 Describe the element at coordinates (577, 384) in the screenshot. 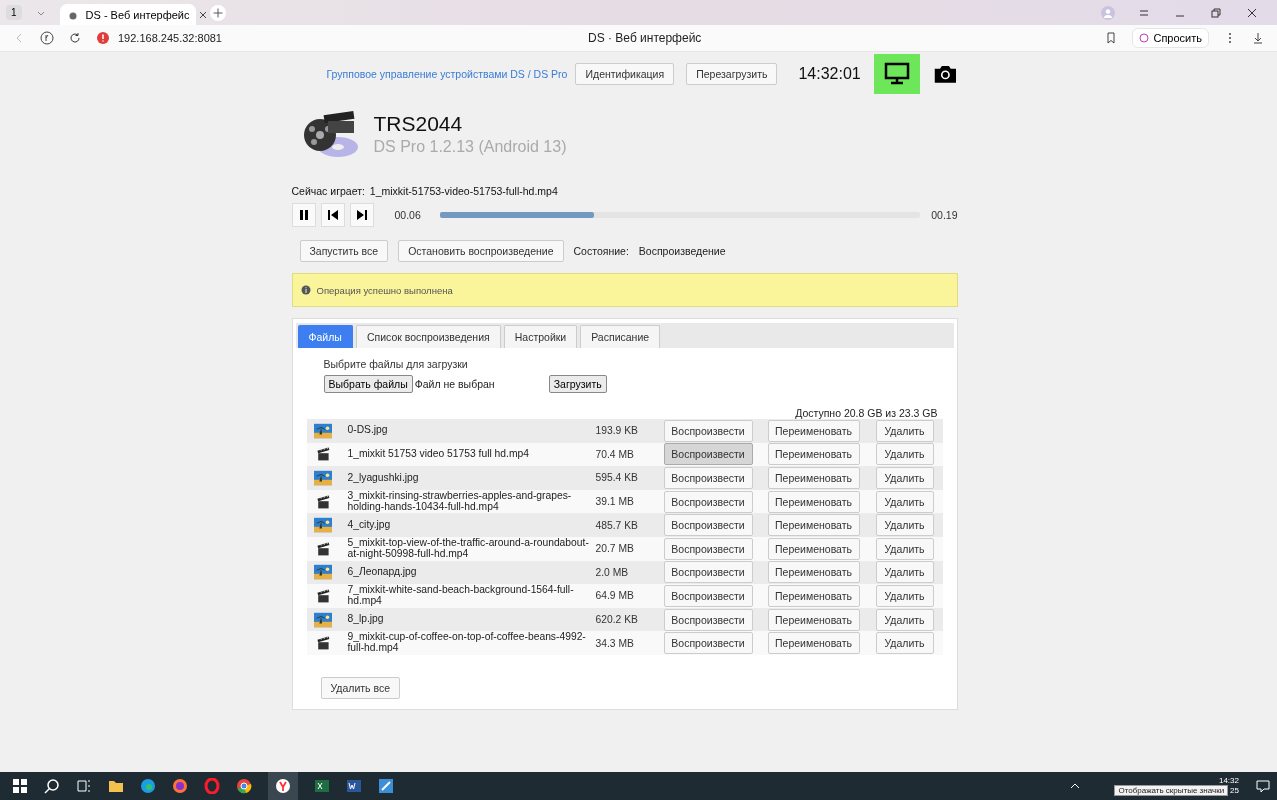

I see `upload-button: Загрузить` at that location.